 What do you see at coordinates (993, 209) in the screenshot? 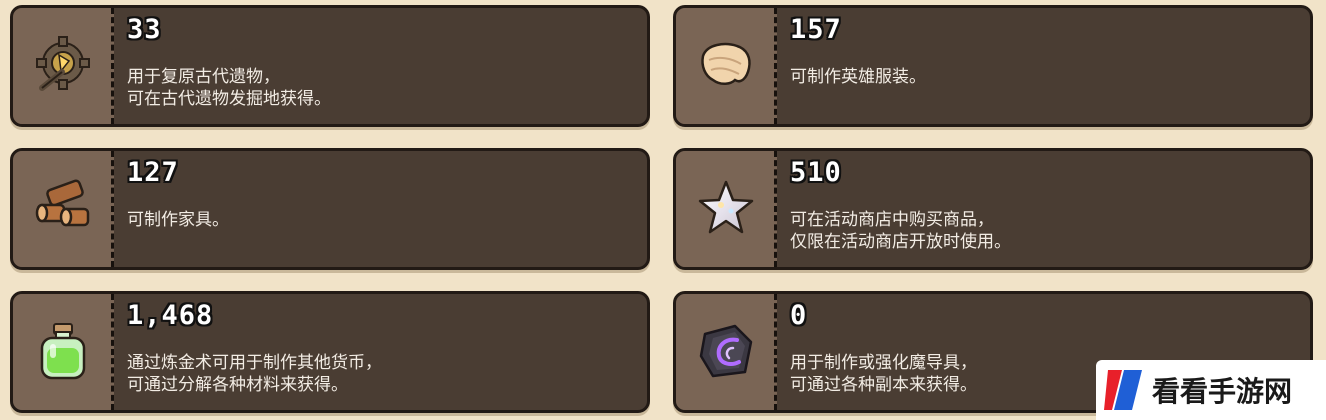
I see `item-card-star-stone: 510 可在活动商店中购买商品， 仅限在活动商店开放时使用。` at bounding box center [993, 209].